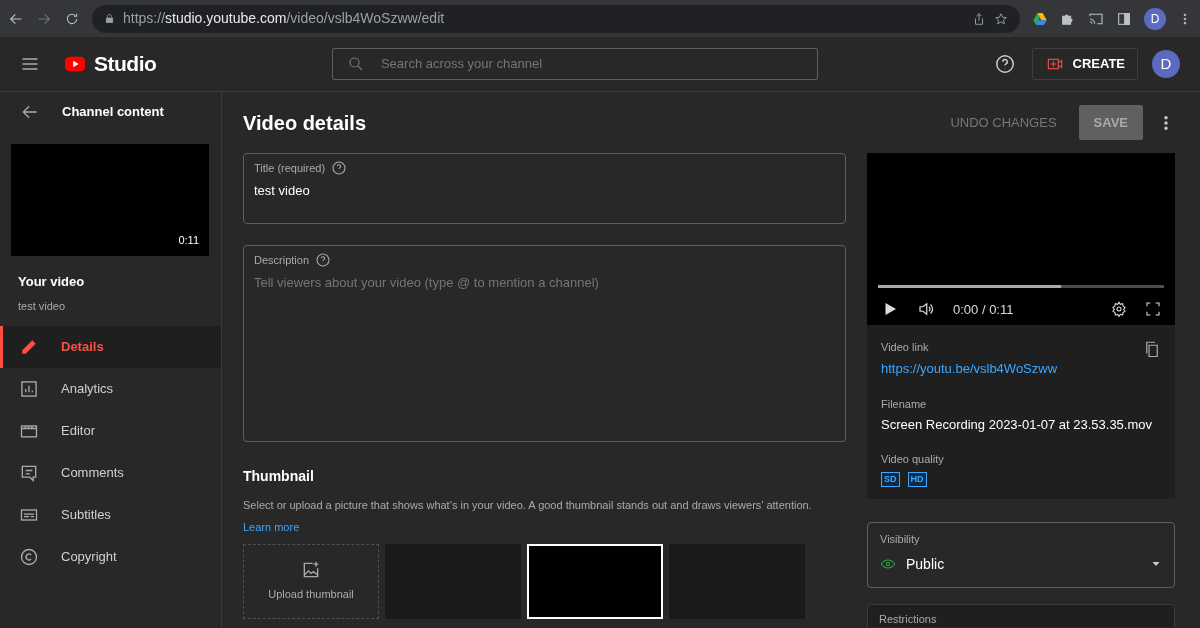 This screenshot has width=1200, height=628. I want to click on search-box: Search across your channel, so click(574, 64).